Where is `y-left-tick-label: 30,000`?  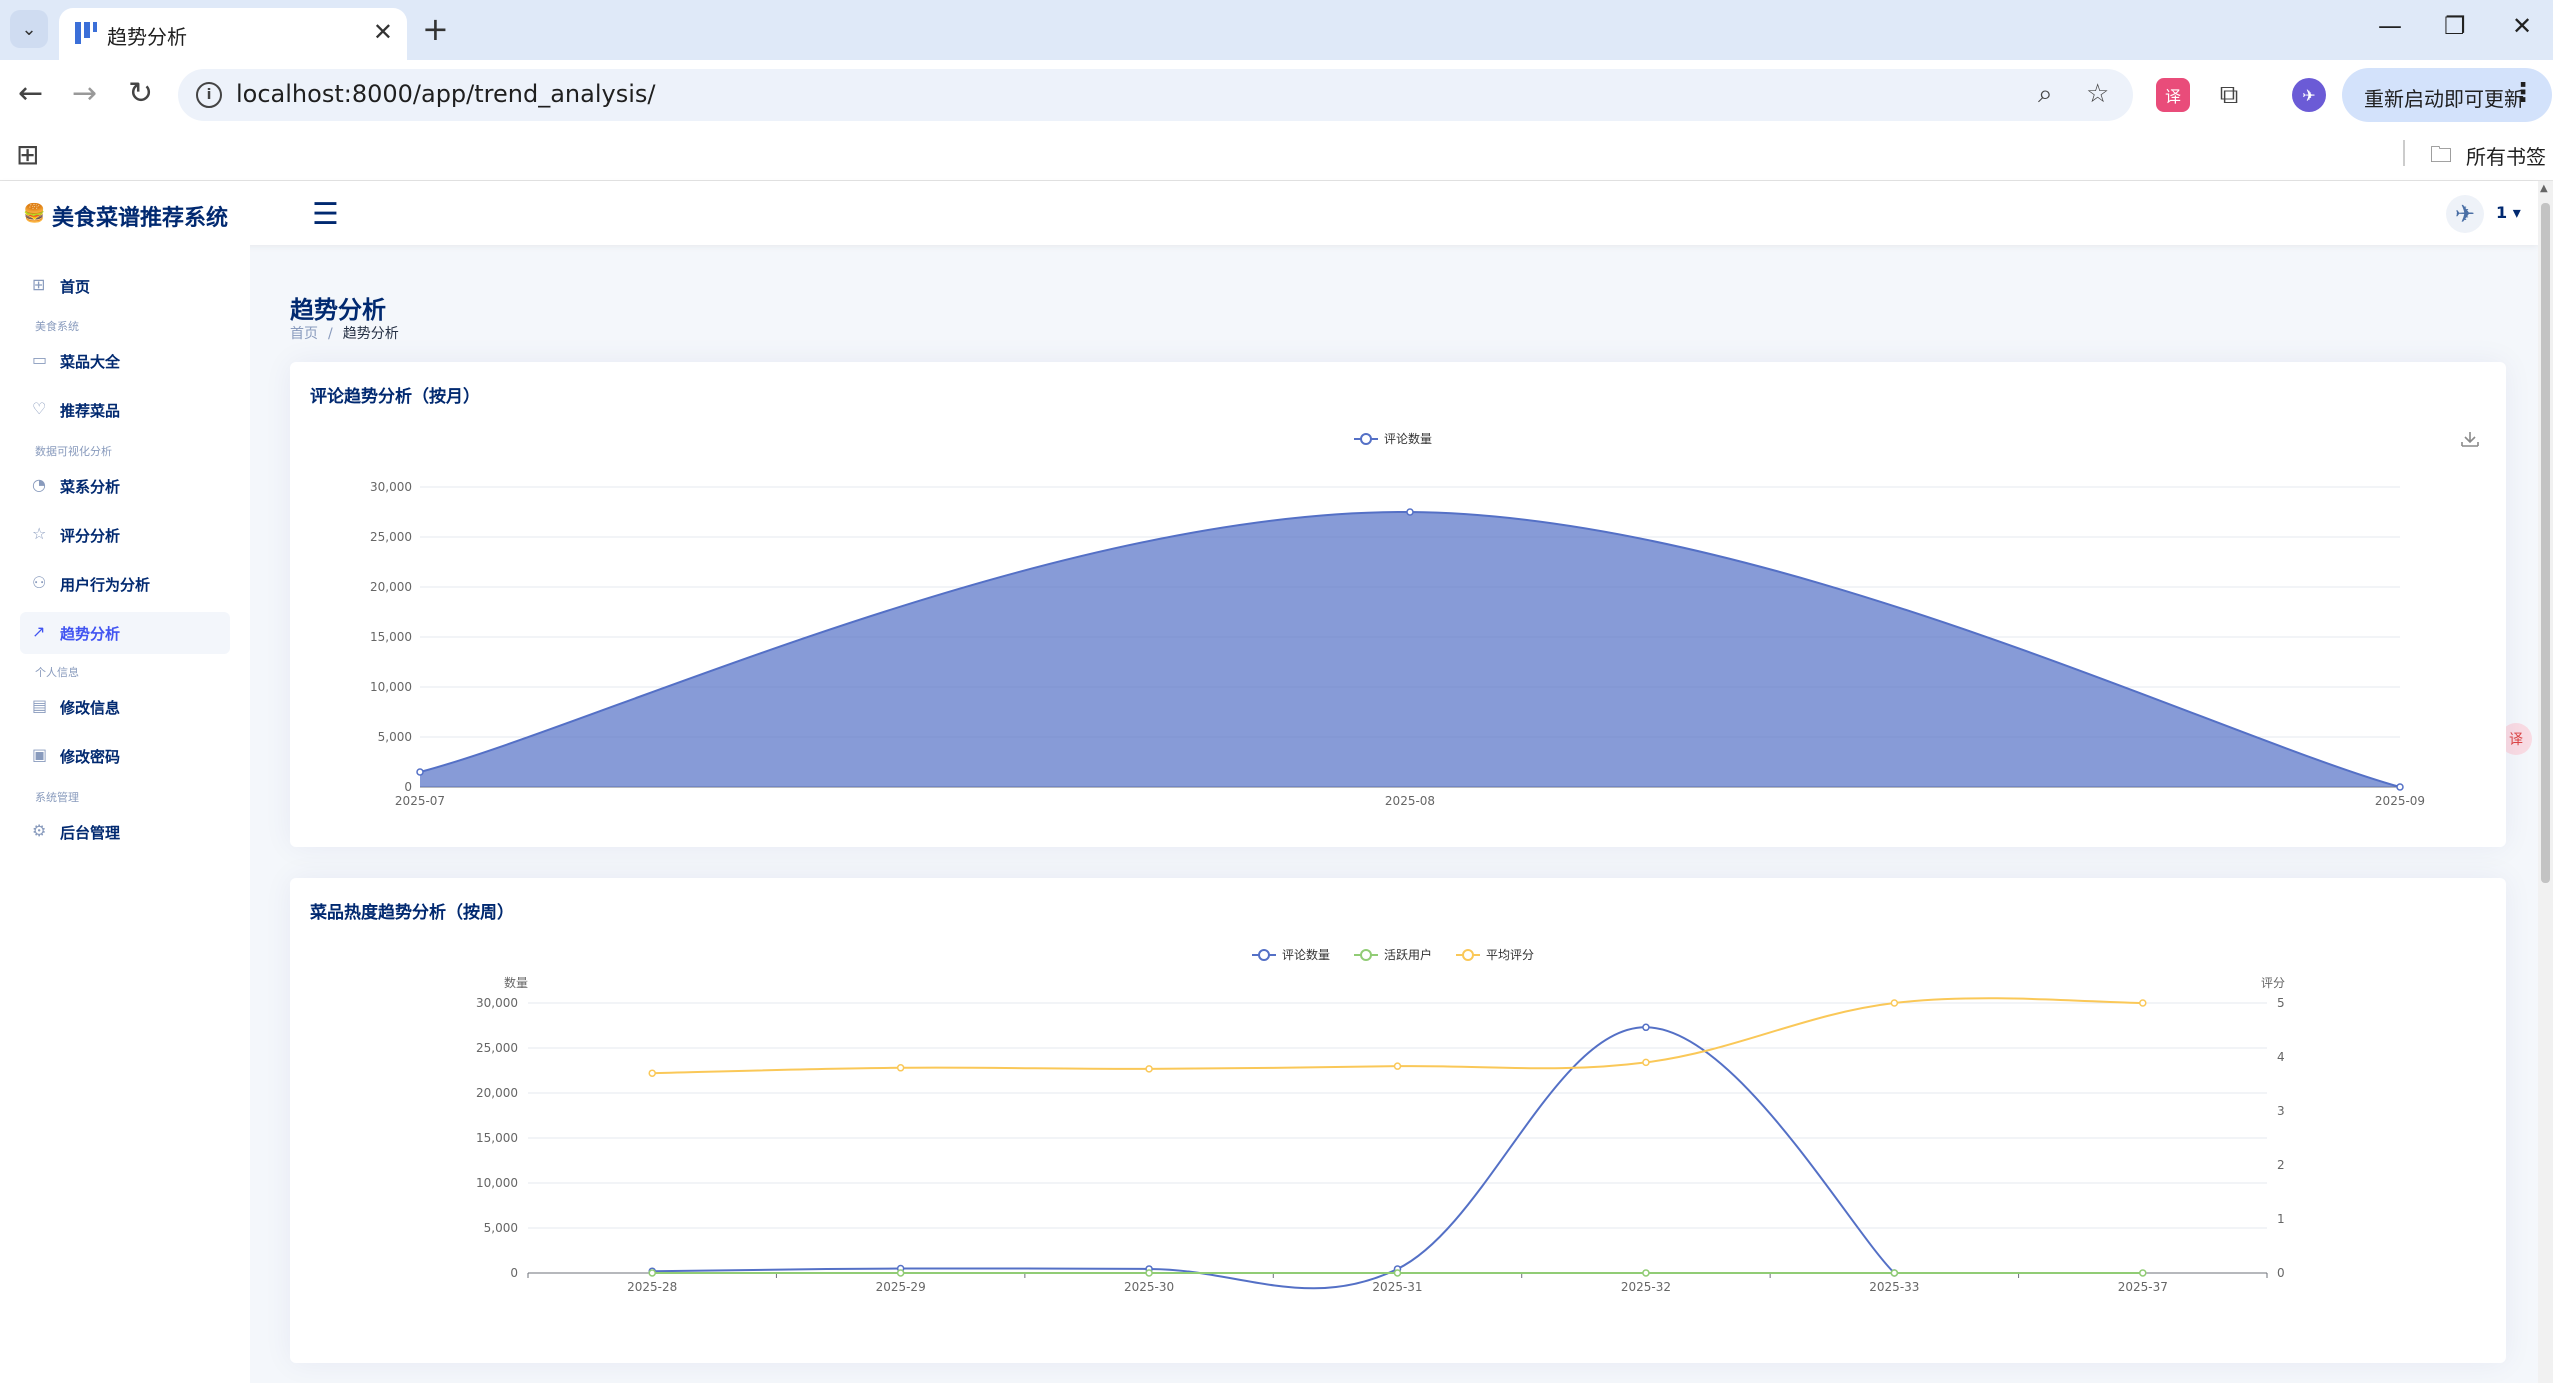
y-left-tick-label: 30,000 is located at coordinates (497, 1003).